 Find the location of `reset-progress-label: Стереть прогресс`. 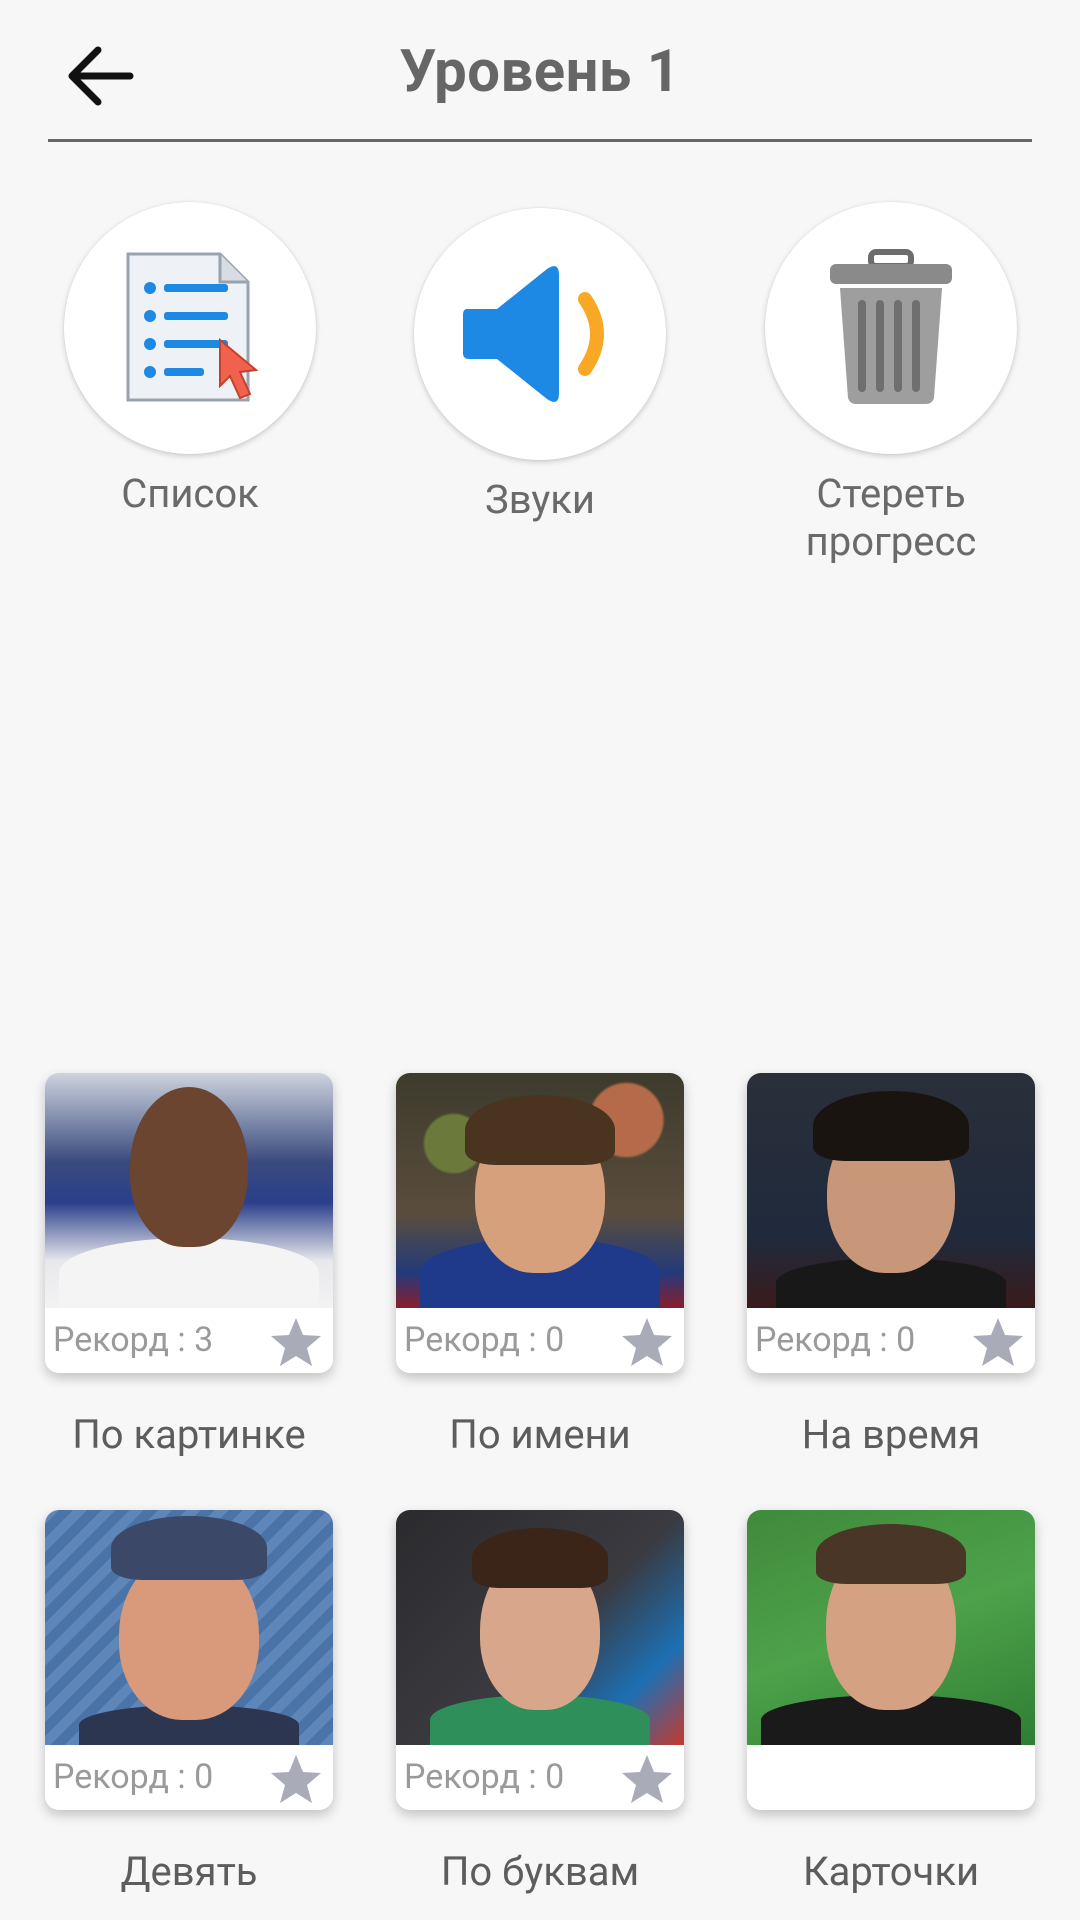

reset-progress-label: Стереть прогресс is located at coordinates (891, 518).